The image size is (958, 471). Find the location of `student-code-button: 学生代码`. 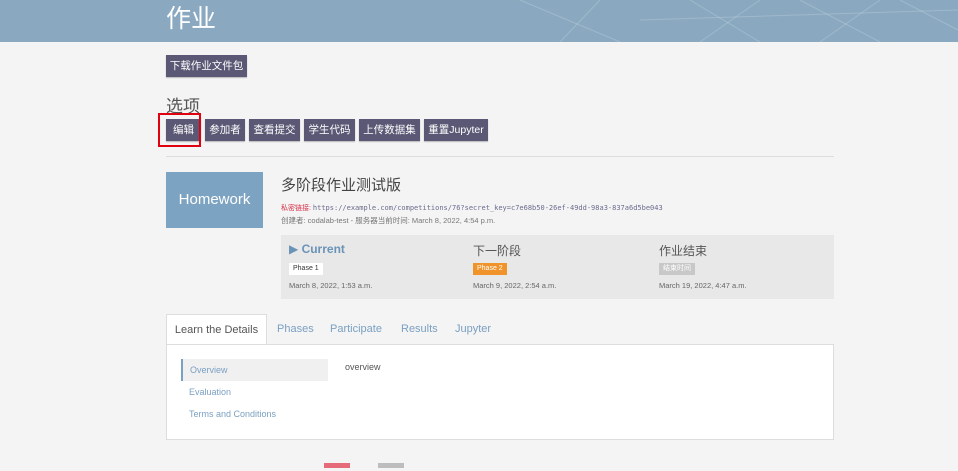

student-code-button: 学生代码 is located at coordinates (329, 130).